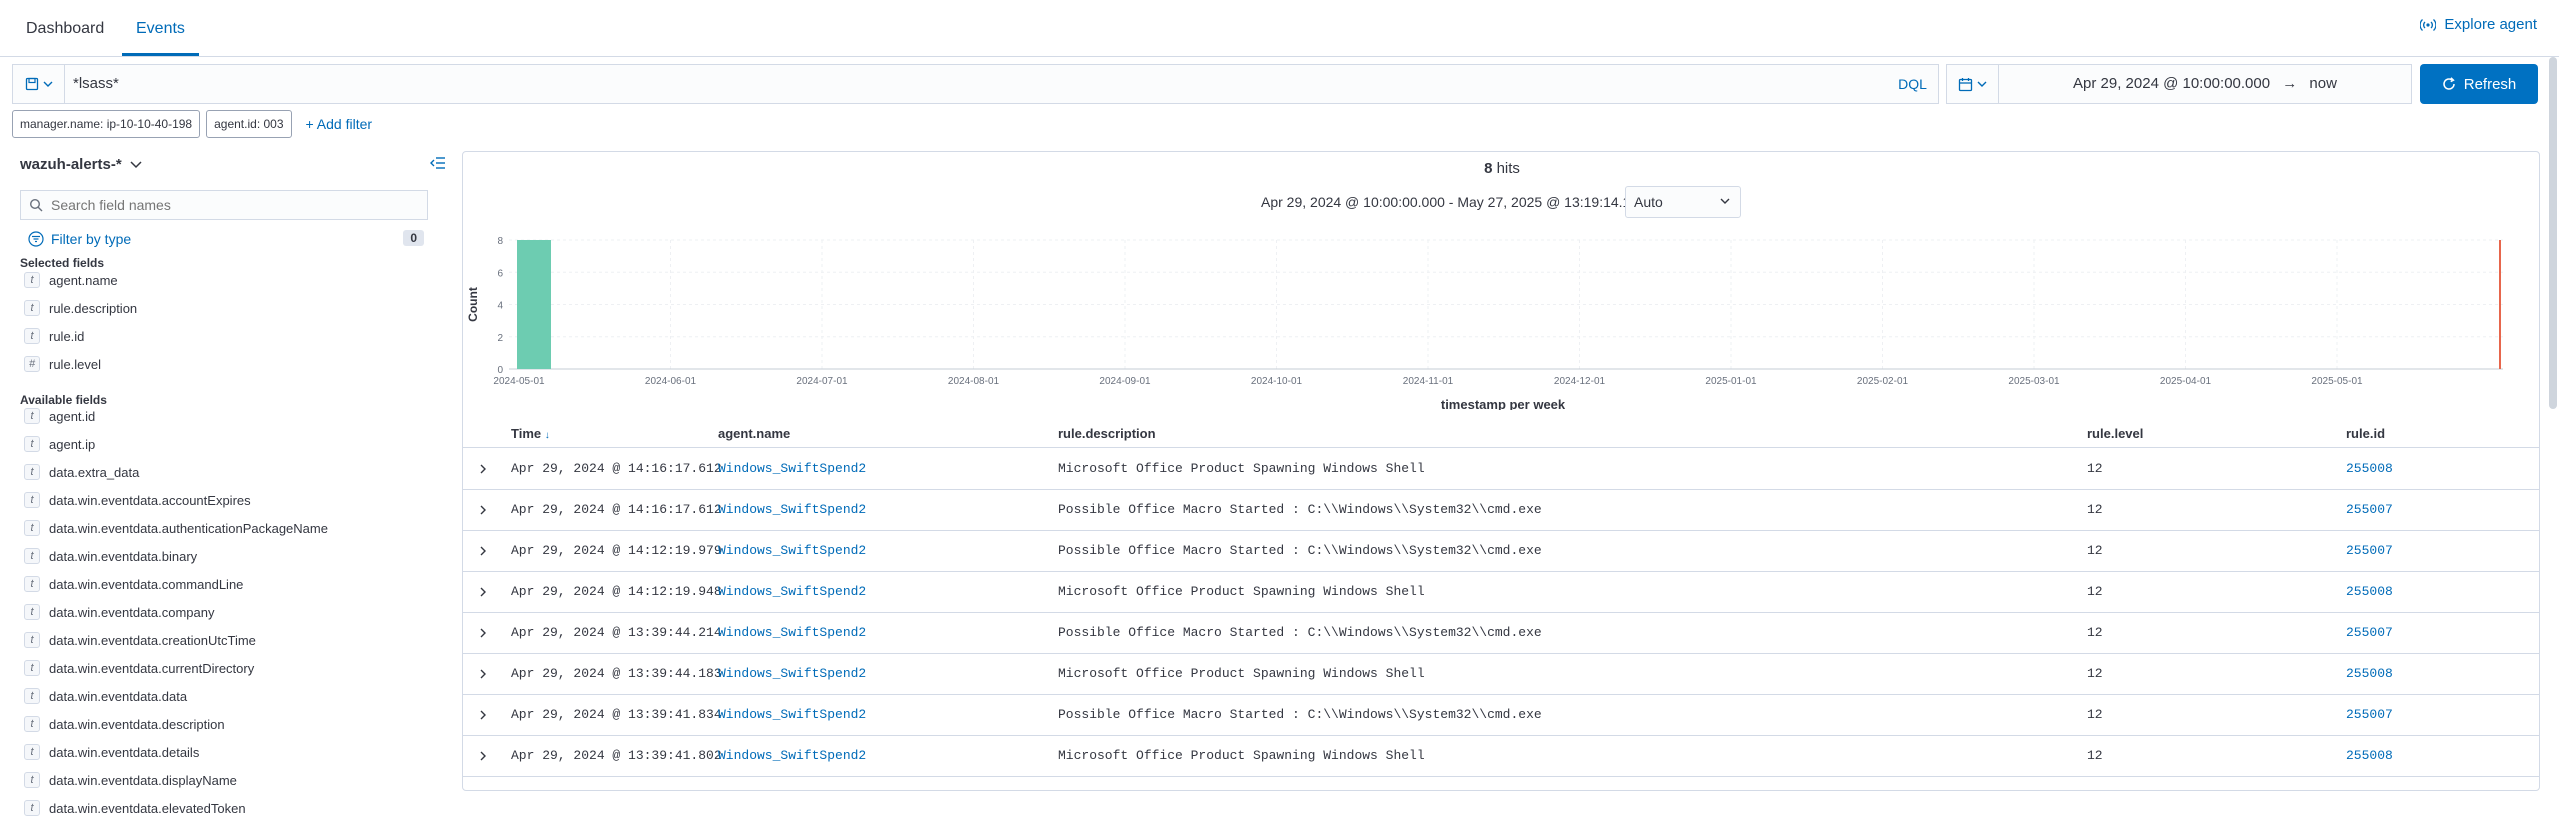 The image size is (2559, 823). What do you see at coordinates (228, 239) in the screenshot?
I see `filter-by-type-button: Filter by type 0` at bounding box center [228, 239].